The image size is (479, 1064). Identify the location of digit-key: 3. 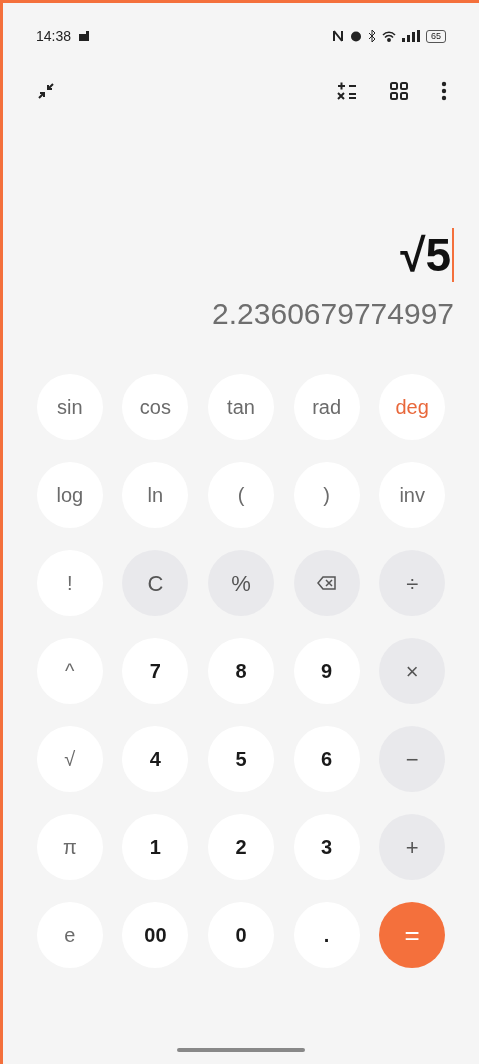
(326, 847).